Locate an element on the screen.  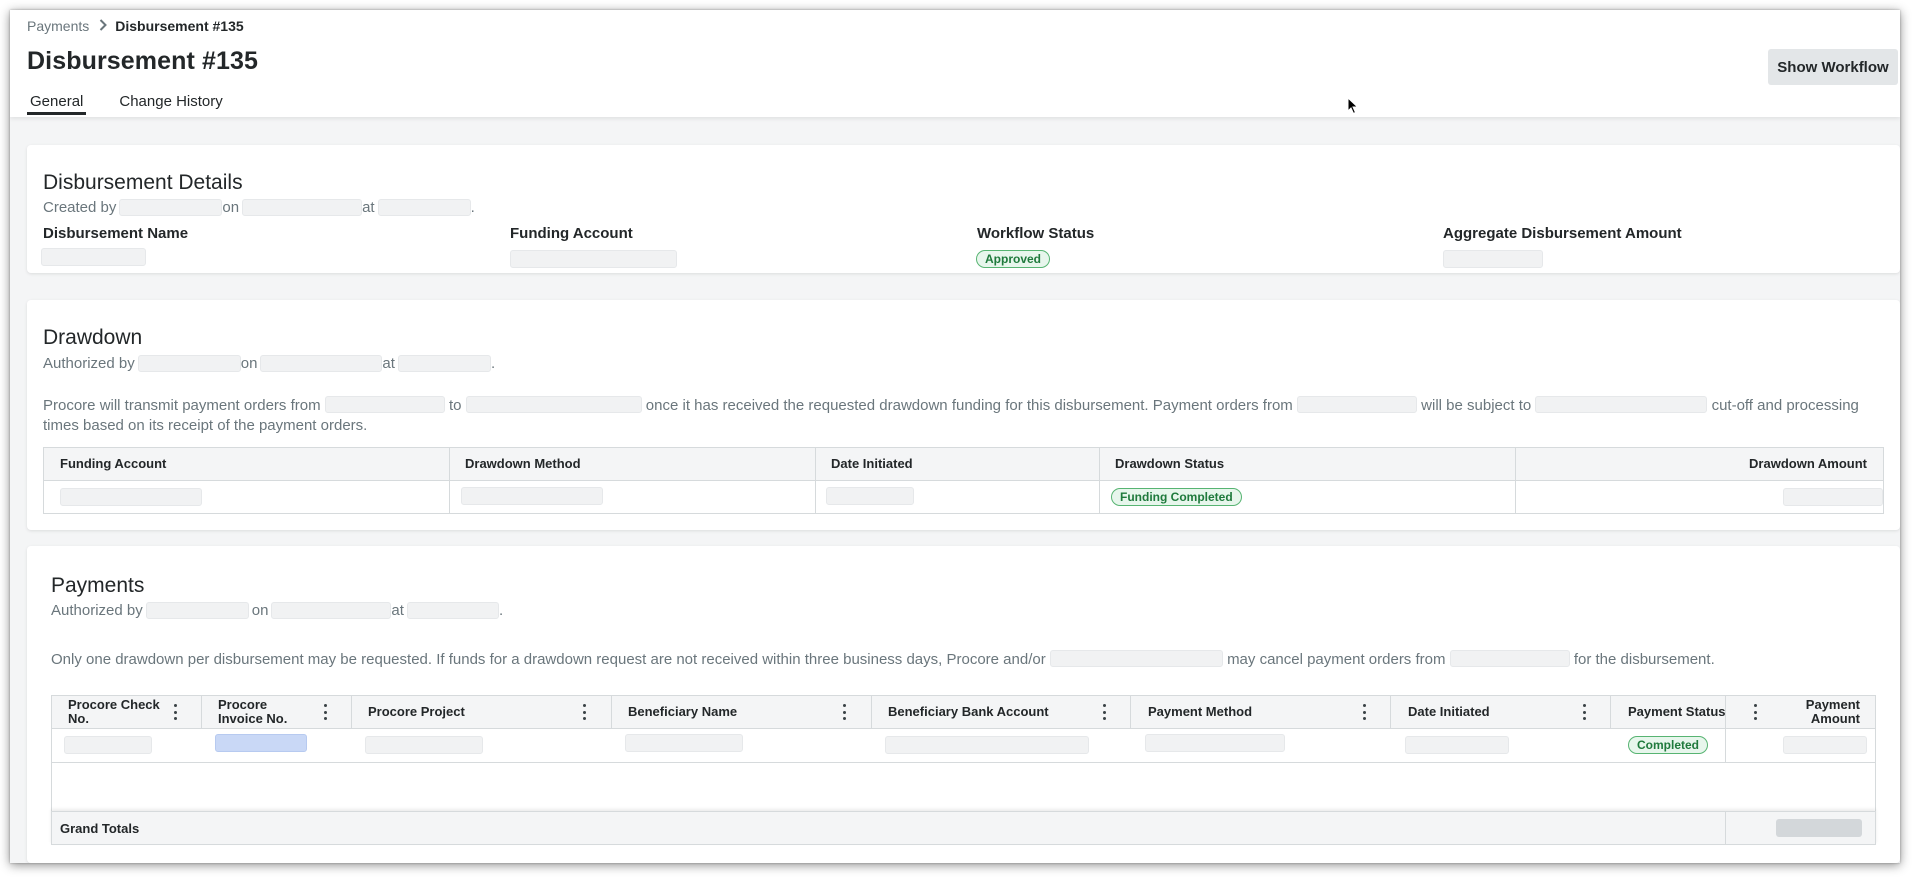
breadcrumb: Payments Disbursement #135 is located at coordinates (135, 26).